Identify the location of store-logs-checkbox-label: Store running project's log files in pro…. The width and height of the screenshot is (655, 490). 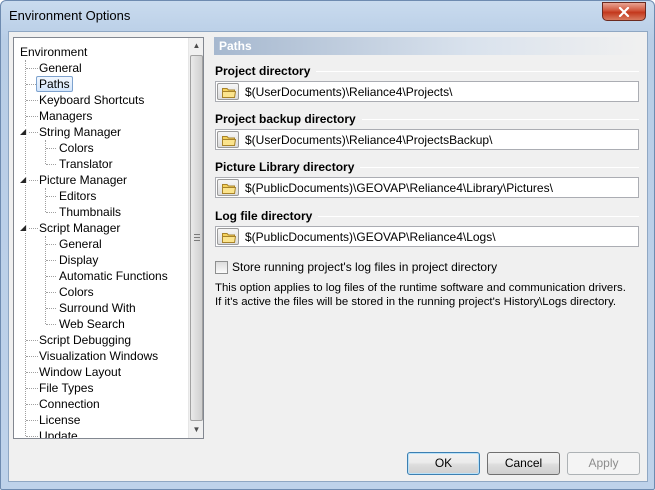
(365, 267).